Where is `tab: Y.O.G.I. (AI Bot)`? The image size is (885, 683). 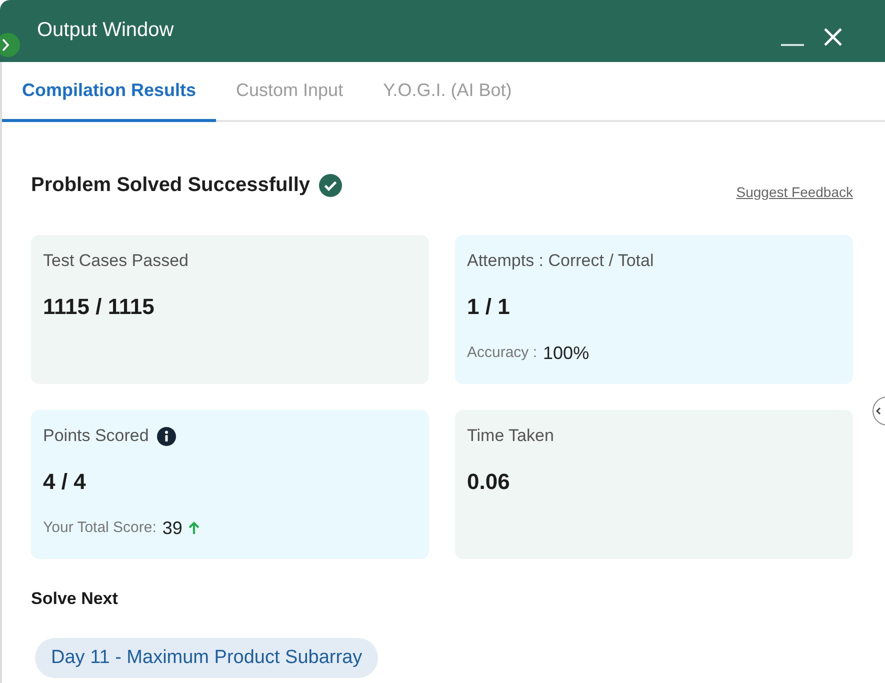
tab: Y.O.G.I. (AI Bot) is located at coordinates (447, 92).